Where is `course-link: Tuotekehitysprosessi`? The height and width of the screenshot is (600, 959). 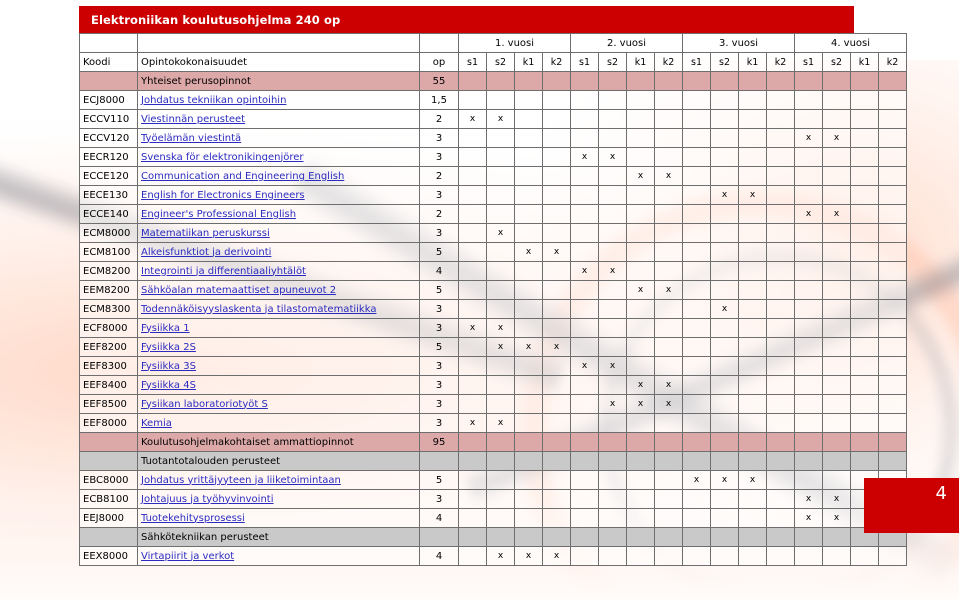
course-link: Tuotekehitysprosessi is located at coordinates (193, 518).